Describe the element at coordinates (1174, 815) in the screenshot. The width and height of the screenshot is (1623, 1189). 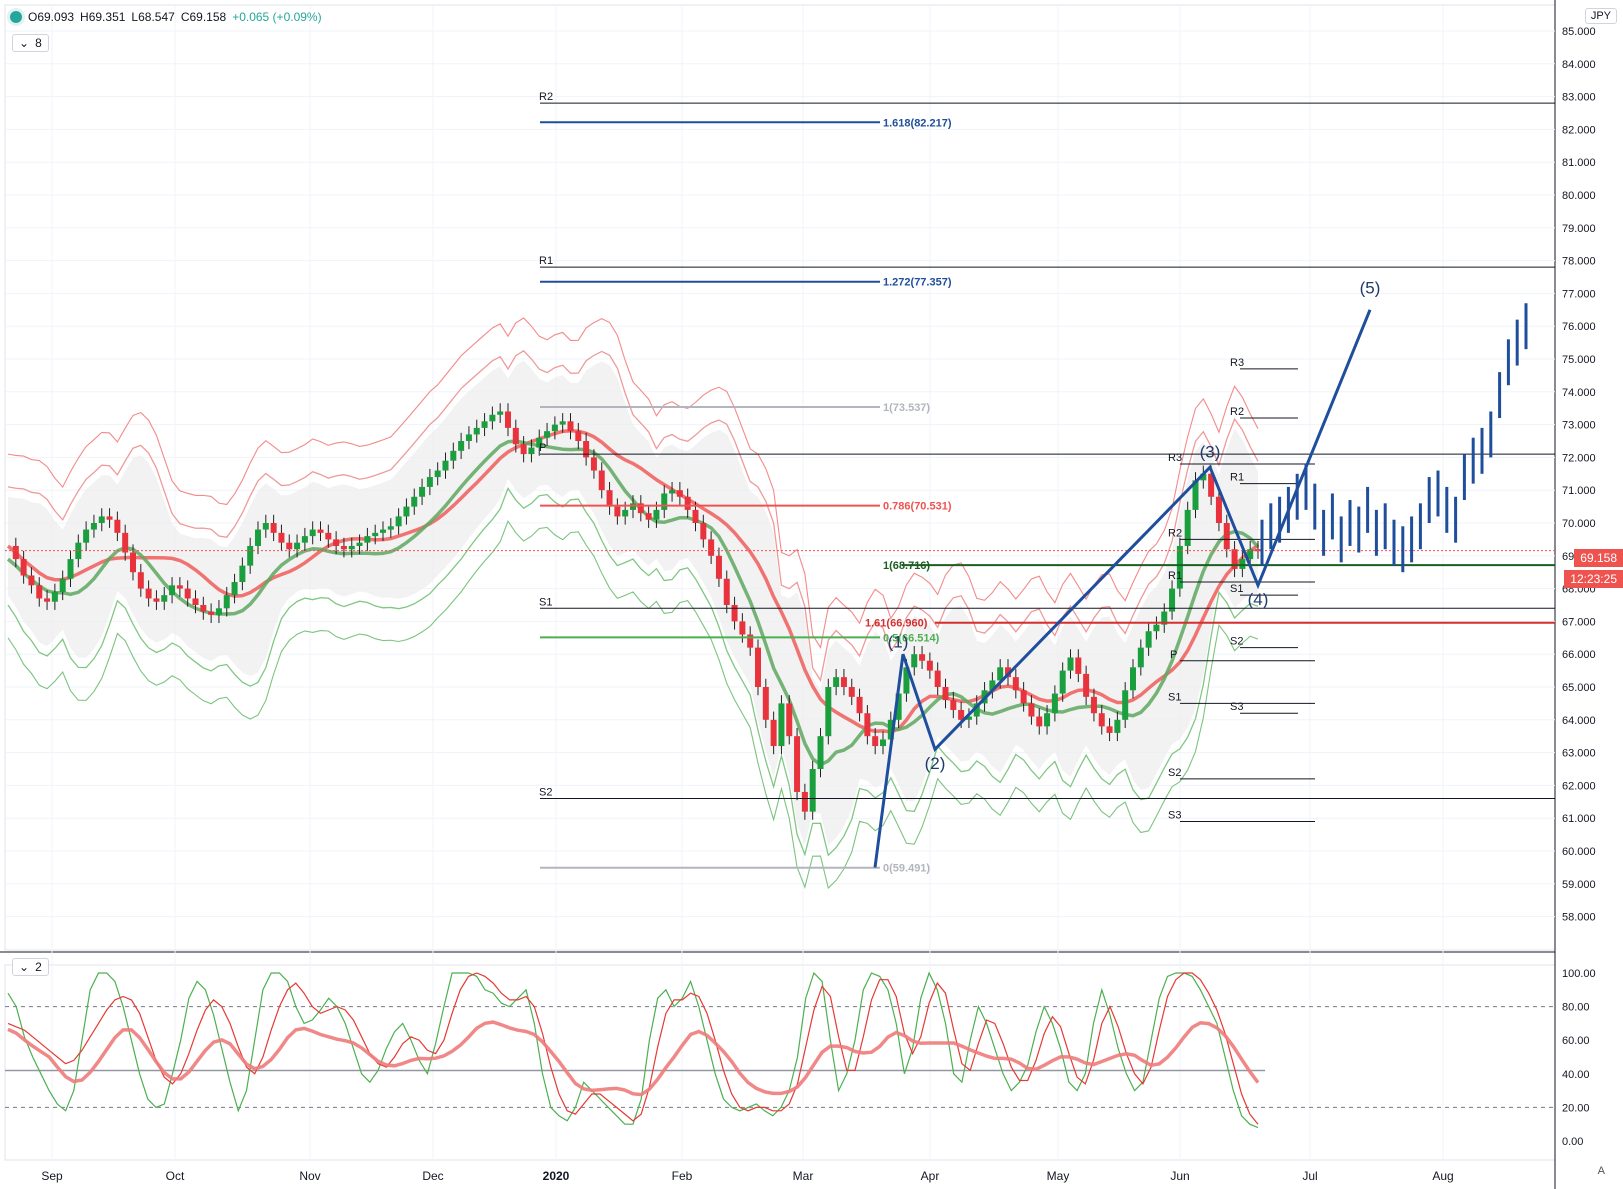
I see `pivot-label: S3` at that location.